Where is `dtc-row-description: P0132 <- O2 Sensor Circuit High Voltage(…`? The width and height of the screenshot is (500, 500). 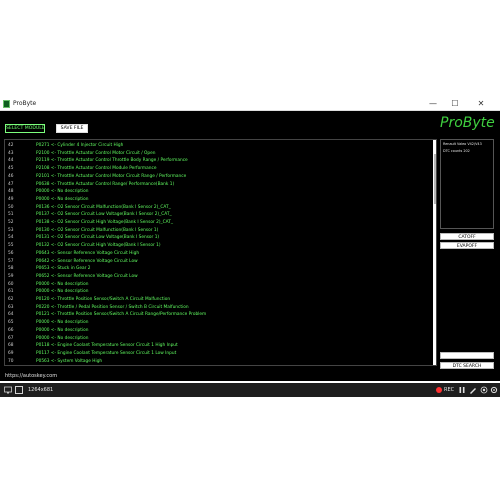
dtc-row-description: P0132 <- O2 Sensor Circuit High Voltage(… is located at coordinates (98, 246).